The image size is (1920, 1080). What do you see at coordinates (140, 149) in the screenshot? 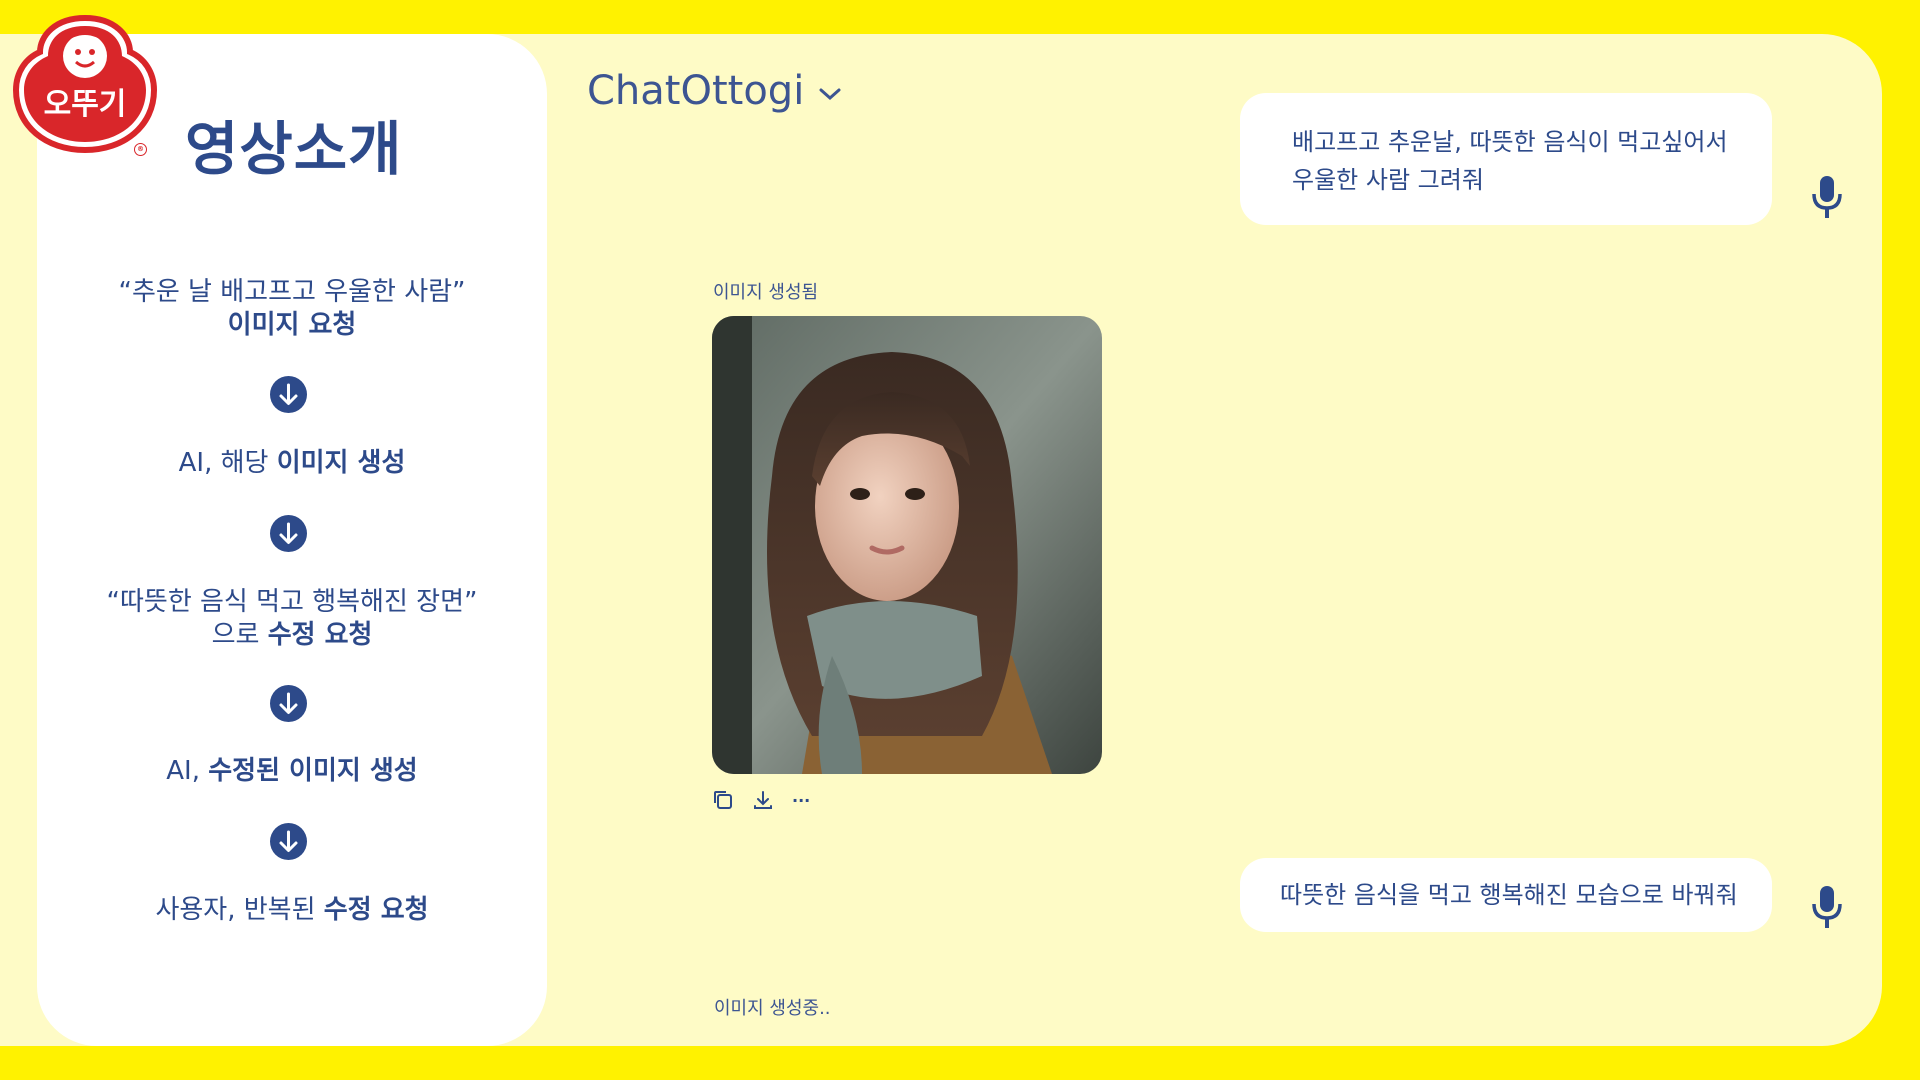
I see `registered-mark: ®` at bounding box center [140, 149].